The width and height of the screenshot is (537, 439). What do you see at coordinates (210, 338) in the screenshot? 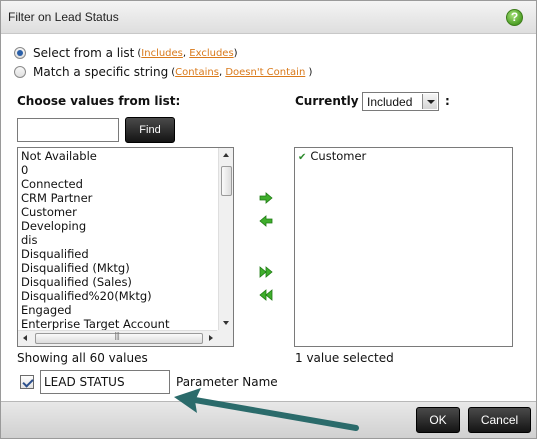
I see `scroll-right-icon` at bounding box center [210, 338].